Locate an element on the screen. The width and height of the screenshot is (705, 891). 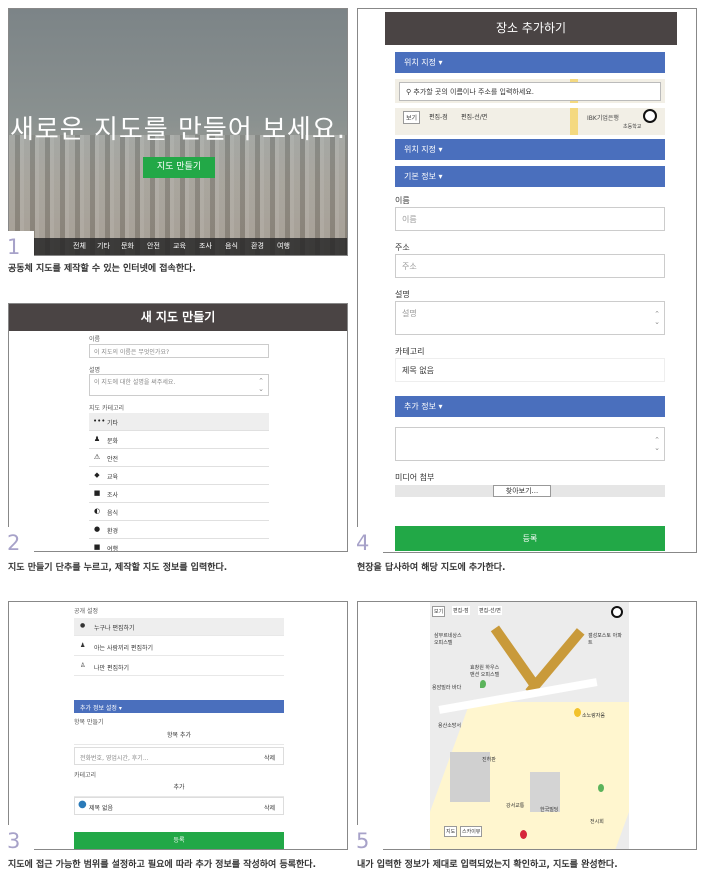
address-label: 주소 is located at coordinates (402, 247).